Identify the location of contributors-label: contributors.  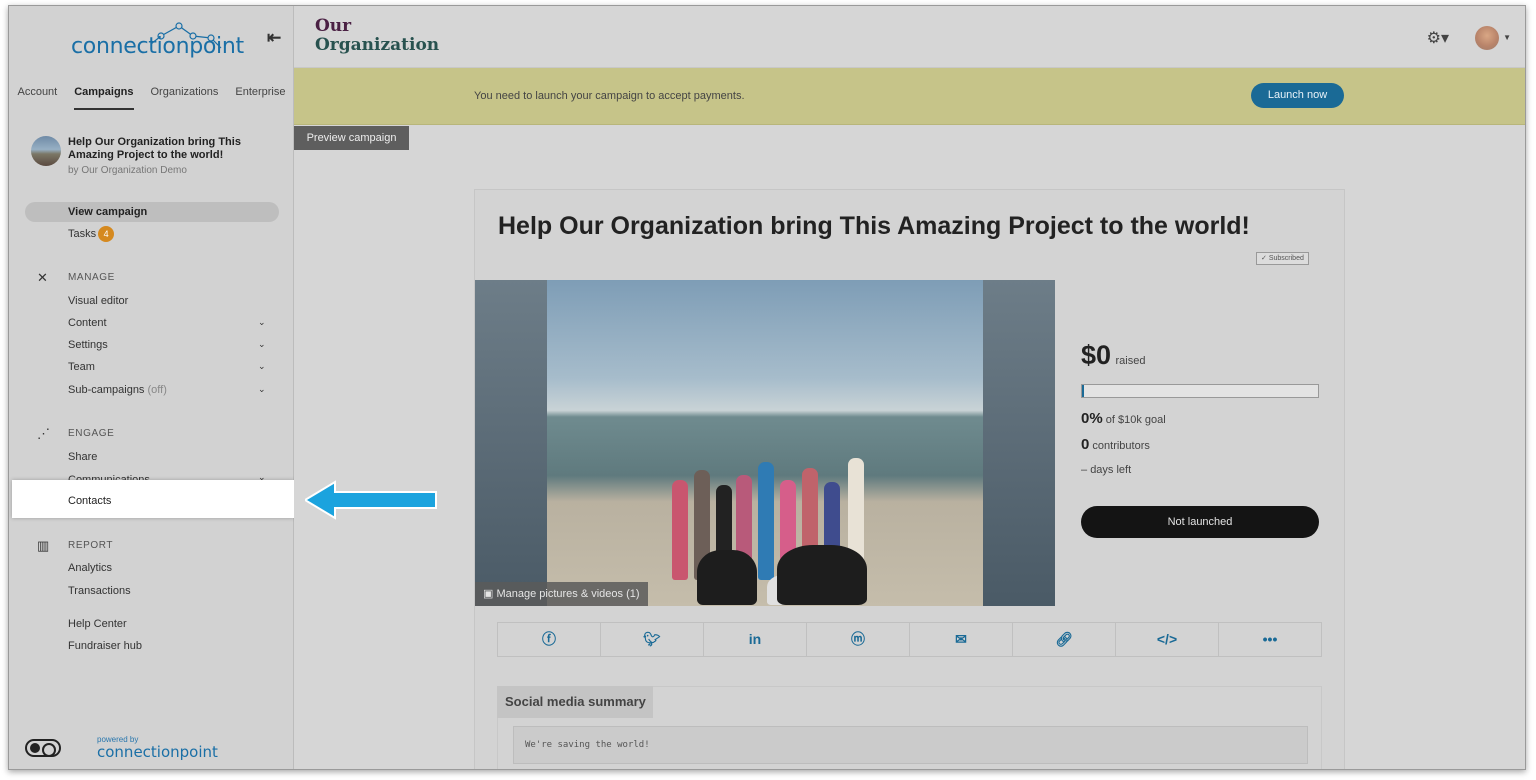
(1121, 446).